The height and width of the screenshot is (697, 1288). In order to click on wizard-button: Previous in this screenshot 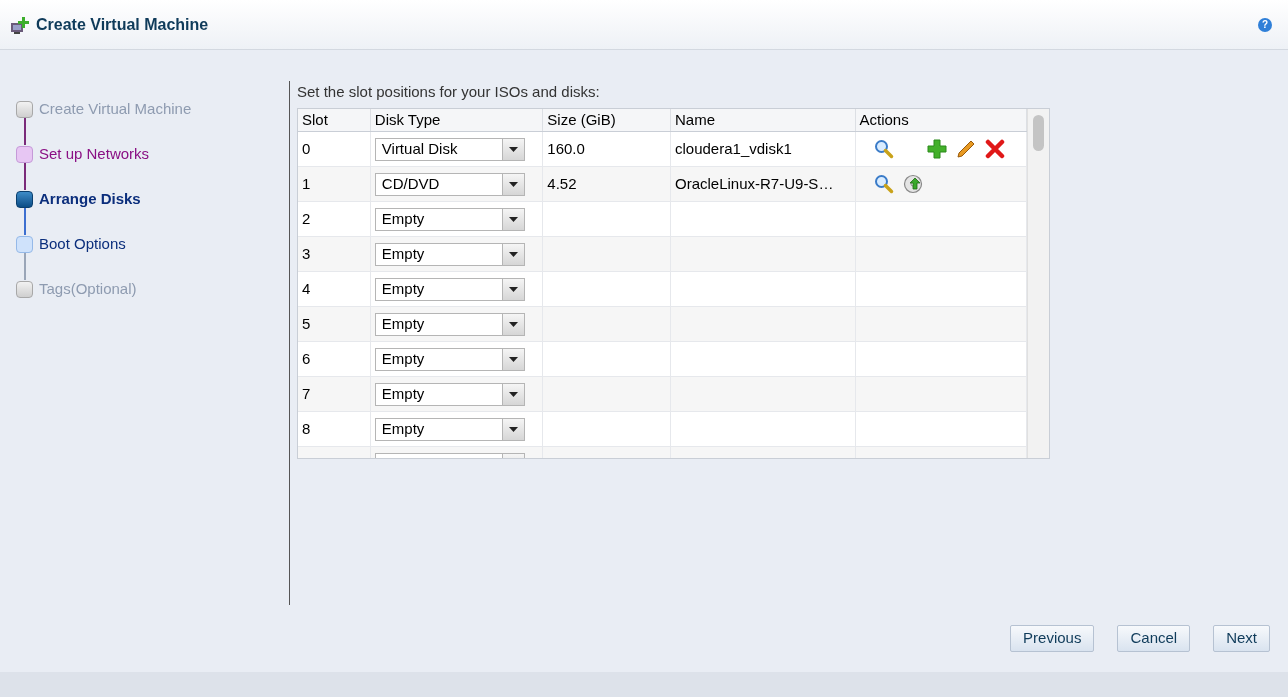, I will do `click(1052, 638)`.